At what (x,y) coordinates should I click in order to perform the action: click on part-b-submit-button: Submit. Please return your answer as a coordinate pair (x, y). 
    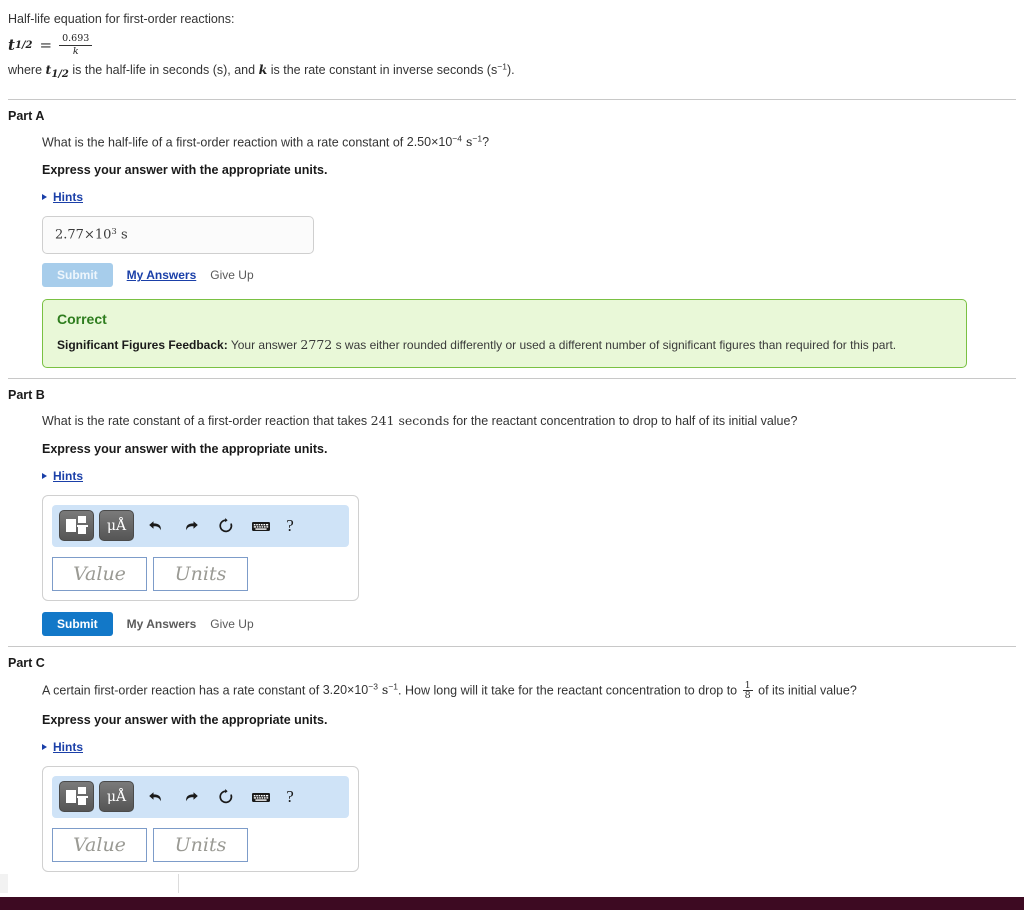
    Looking at the image, I should click on (77, 623).